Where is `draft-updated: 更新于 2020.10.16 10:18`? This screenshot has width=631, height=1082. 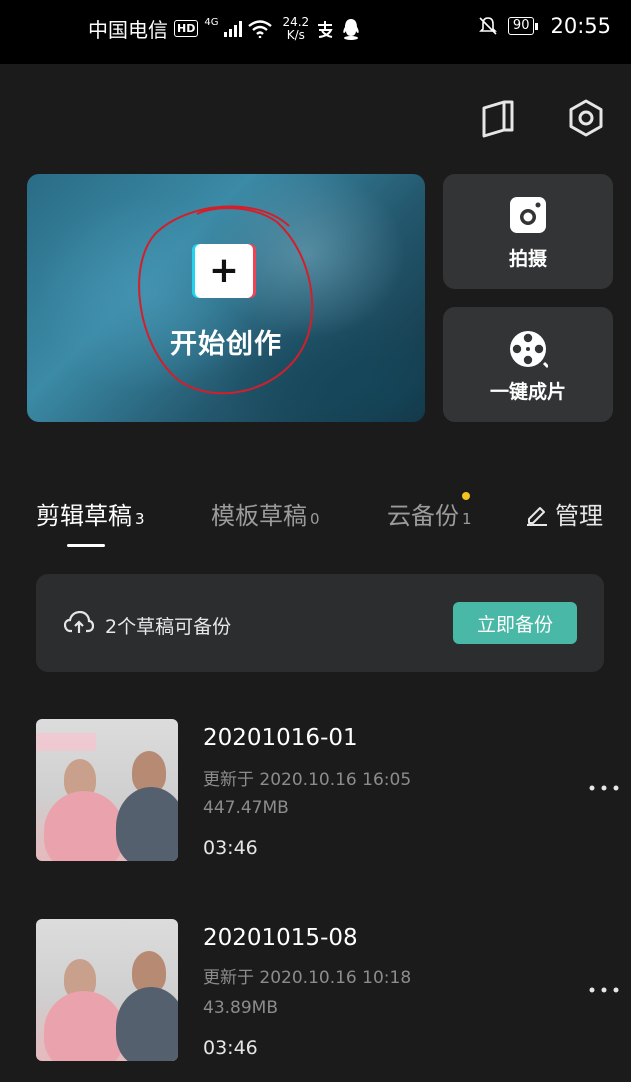 draft-updated: 更新于 2020.10.16 10:18 is located at coordinates (307, 978).